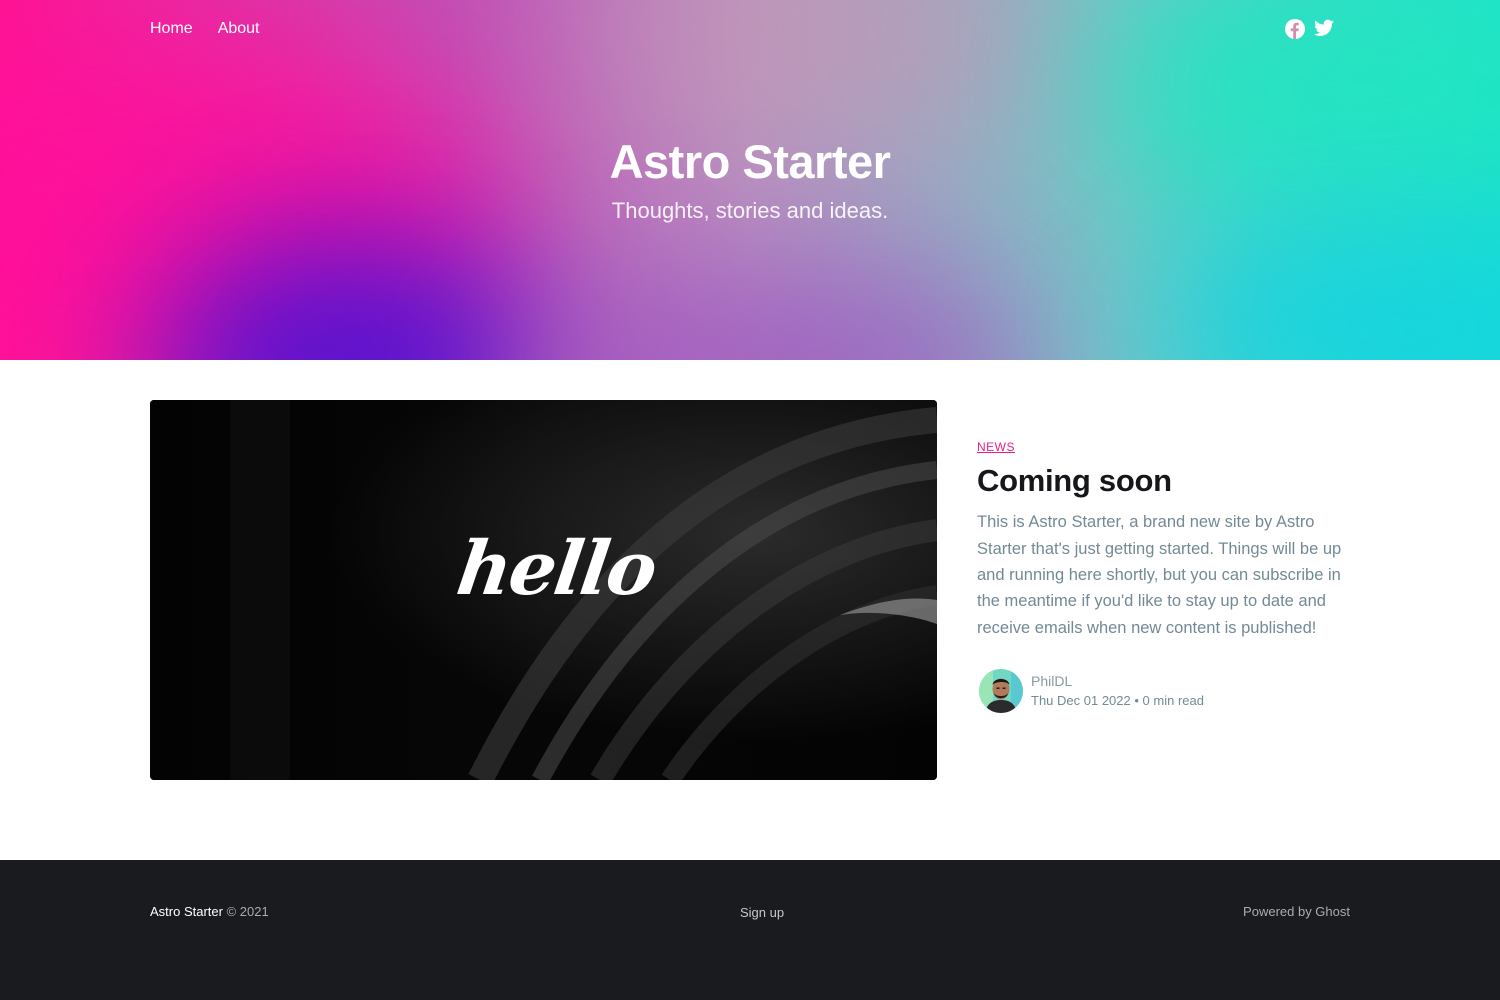 Image resolution: width=1500 pixels, height=1000 pixels. I want to click on footer-copyright: Astro Starter © 2021, so click(209, 911).